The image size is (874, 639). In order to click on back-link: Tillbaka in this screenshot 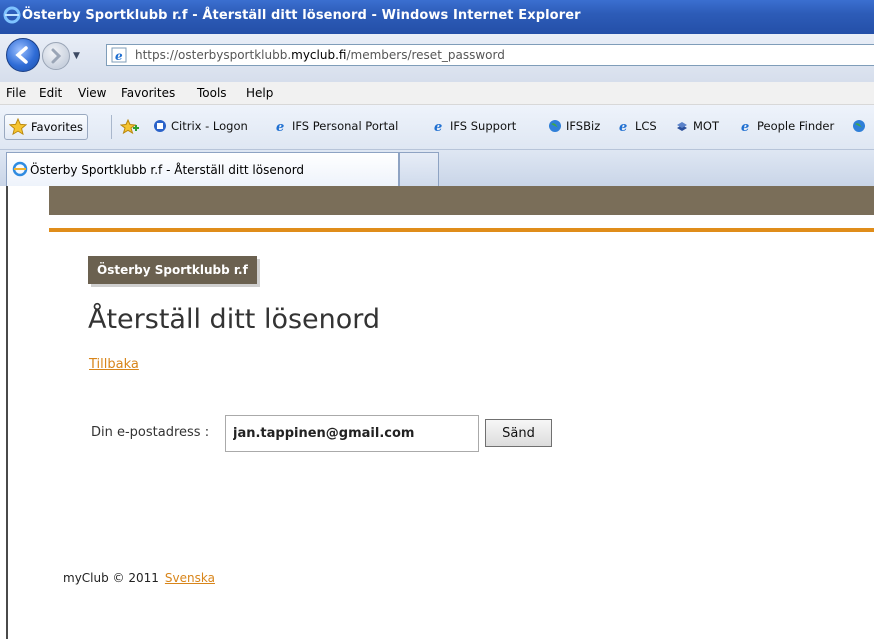, I will do `click(114, 364)`.